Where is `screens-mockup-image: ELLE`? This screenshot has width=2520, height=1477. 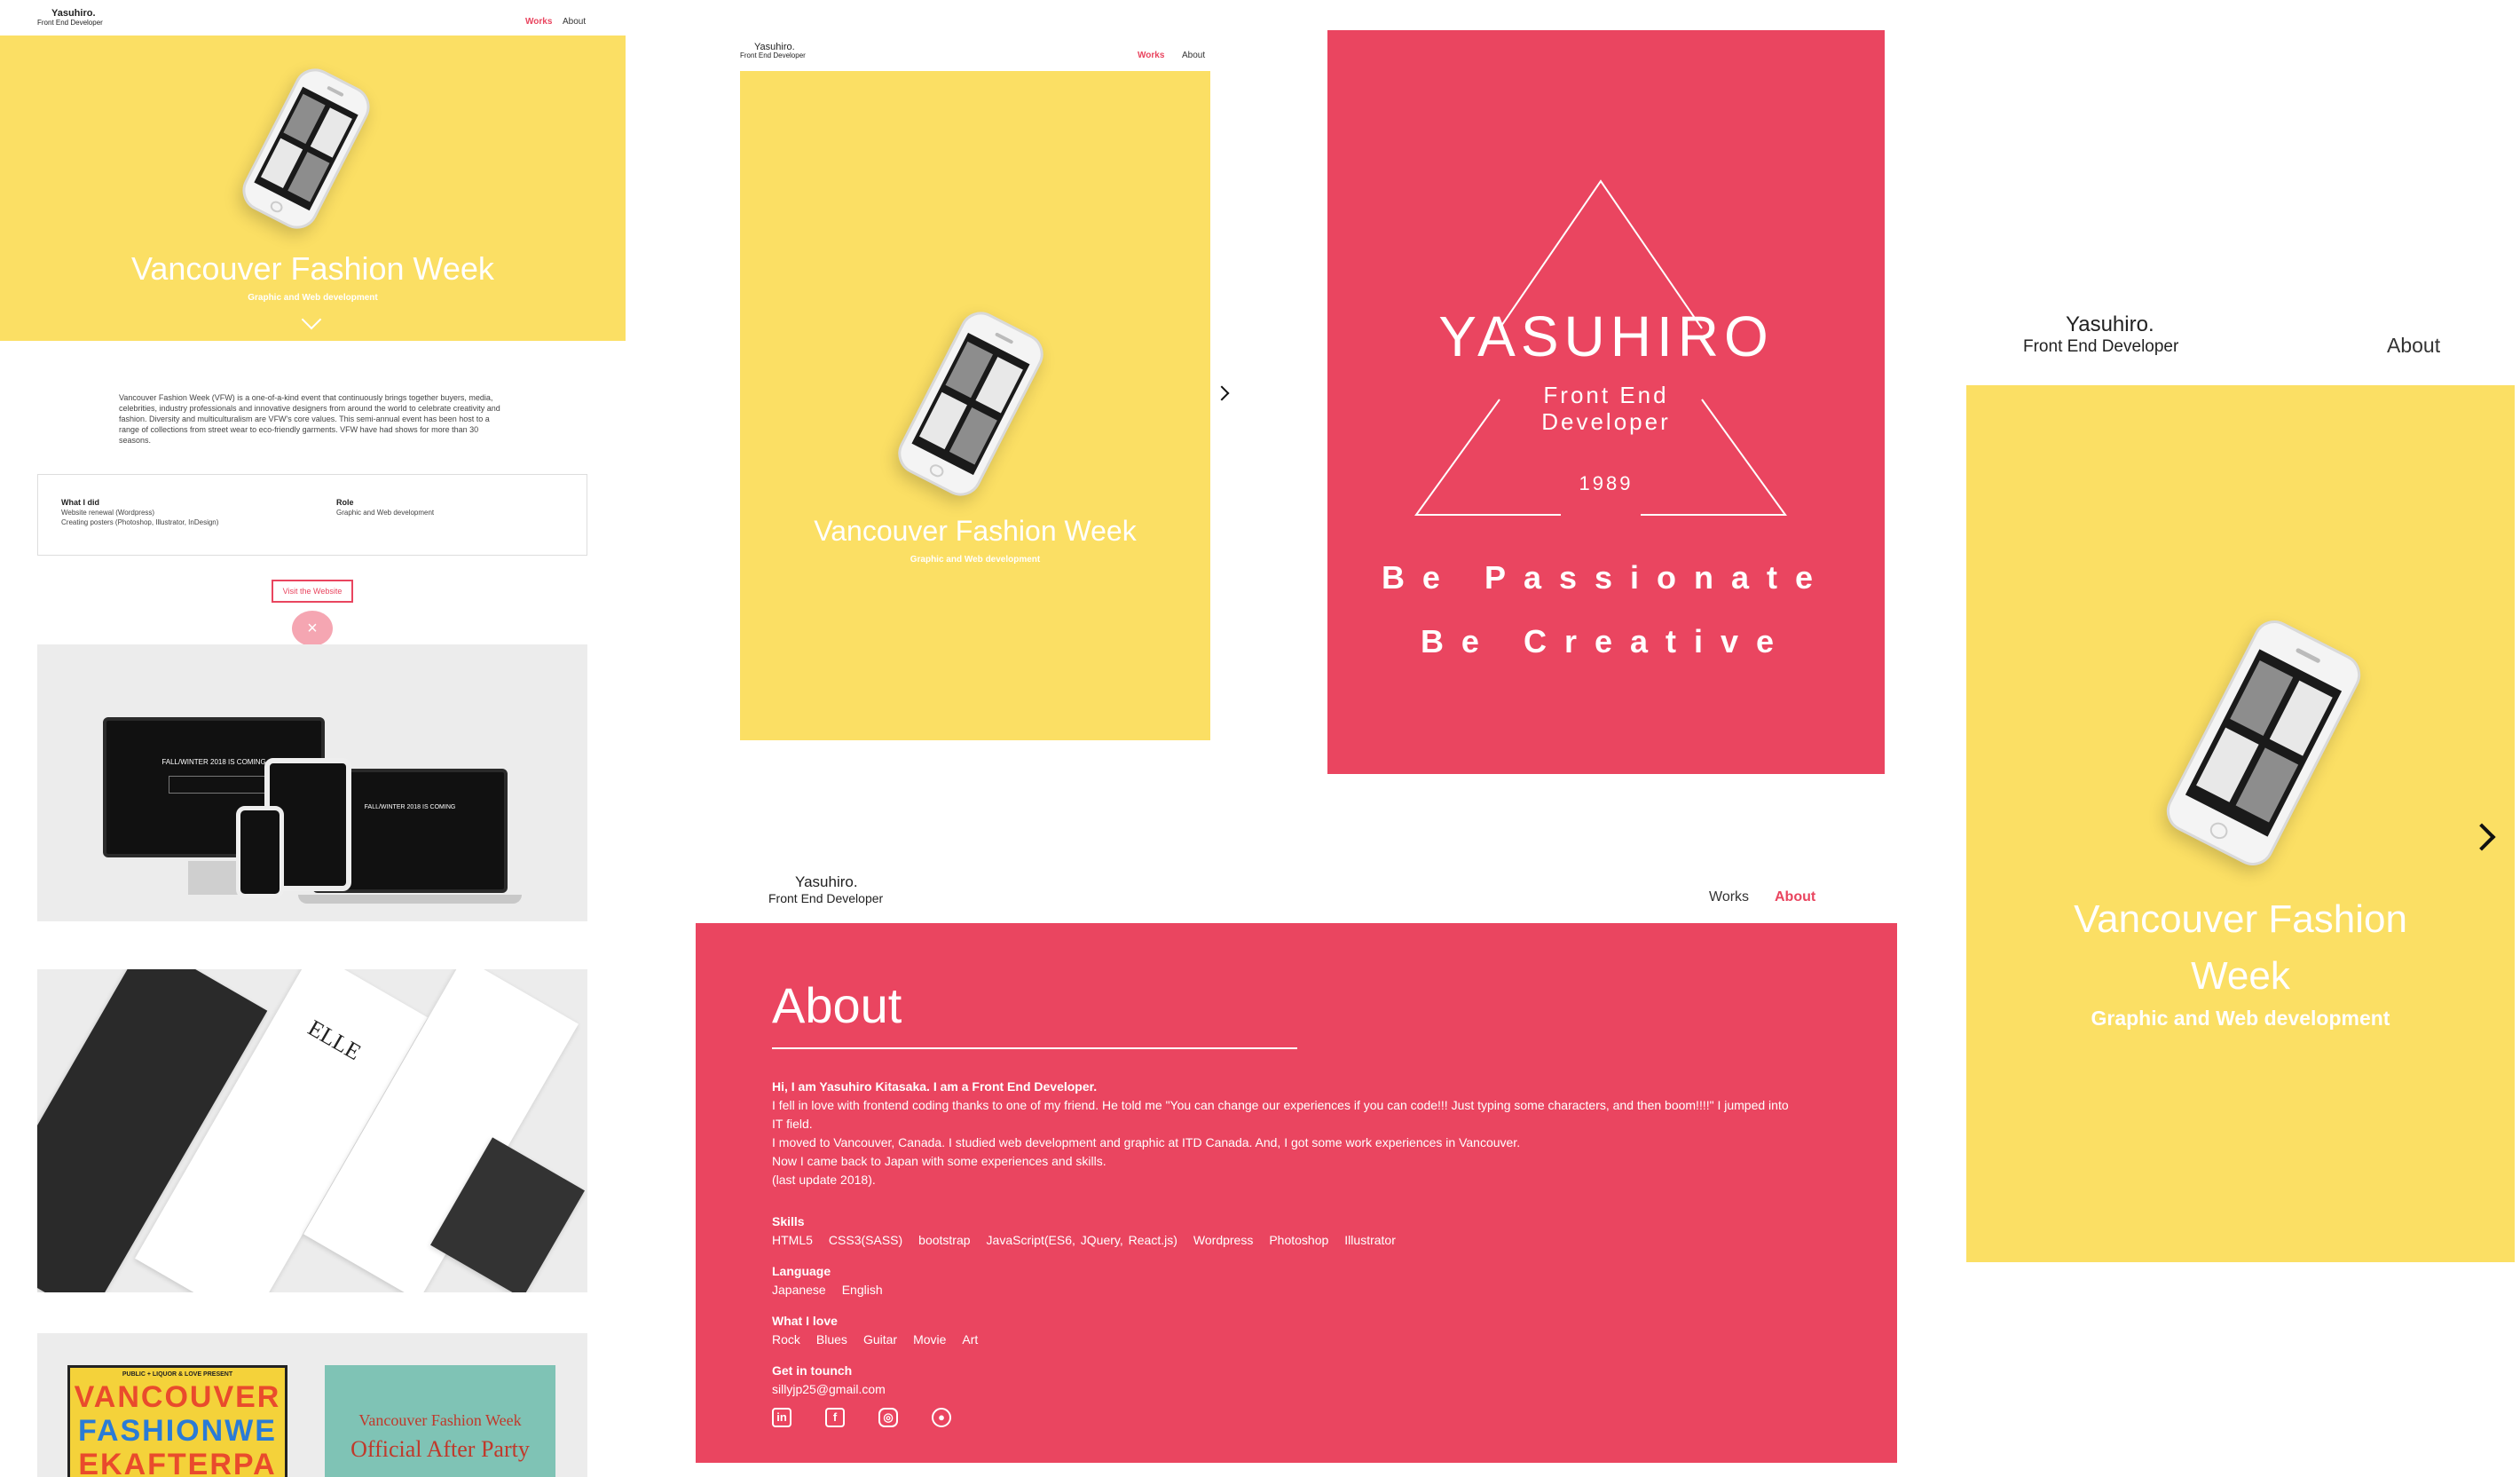
screens-mockup-image: ELLE is located at coordinates (312, 1130).